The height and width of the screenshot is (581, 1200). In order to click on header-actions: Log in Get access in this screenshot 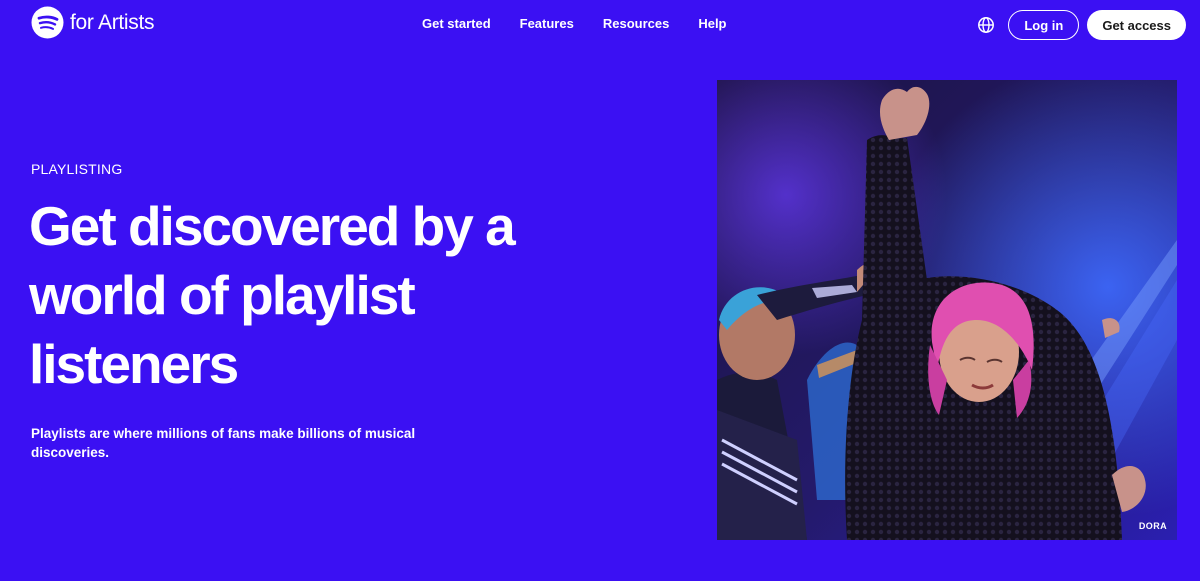, I will do `click(1081, 25)`.